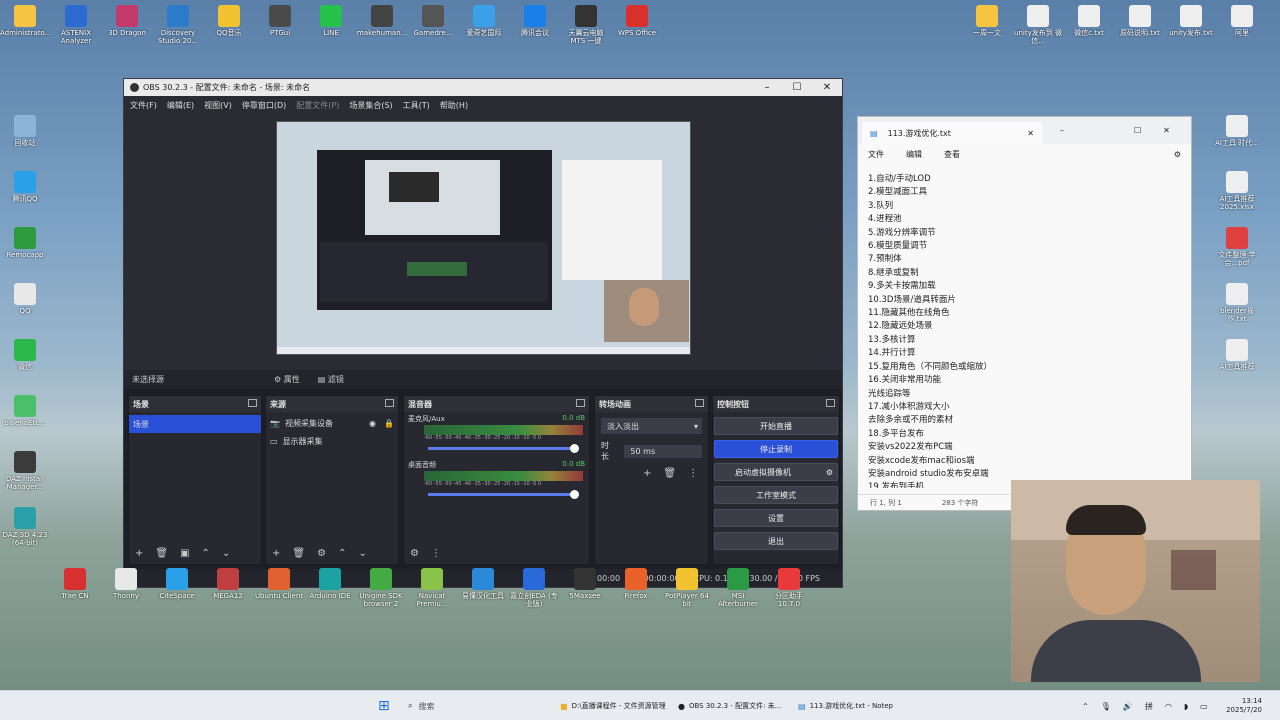 This screenshot has width=1280, height=720. What do you see at coordinates (776, 495) in the screenshot?
I see `studio-mode-button: 工作室模式` at bounding box center [776, 495].